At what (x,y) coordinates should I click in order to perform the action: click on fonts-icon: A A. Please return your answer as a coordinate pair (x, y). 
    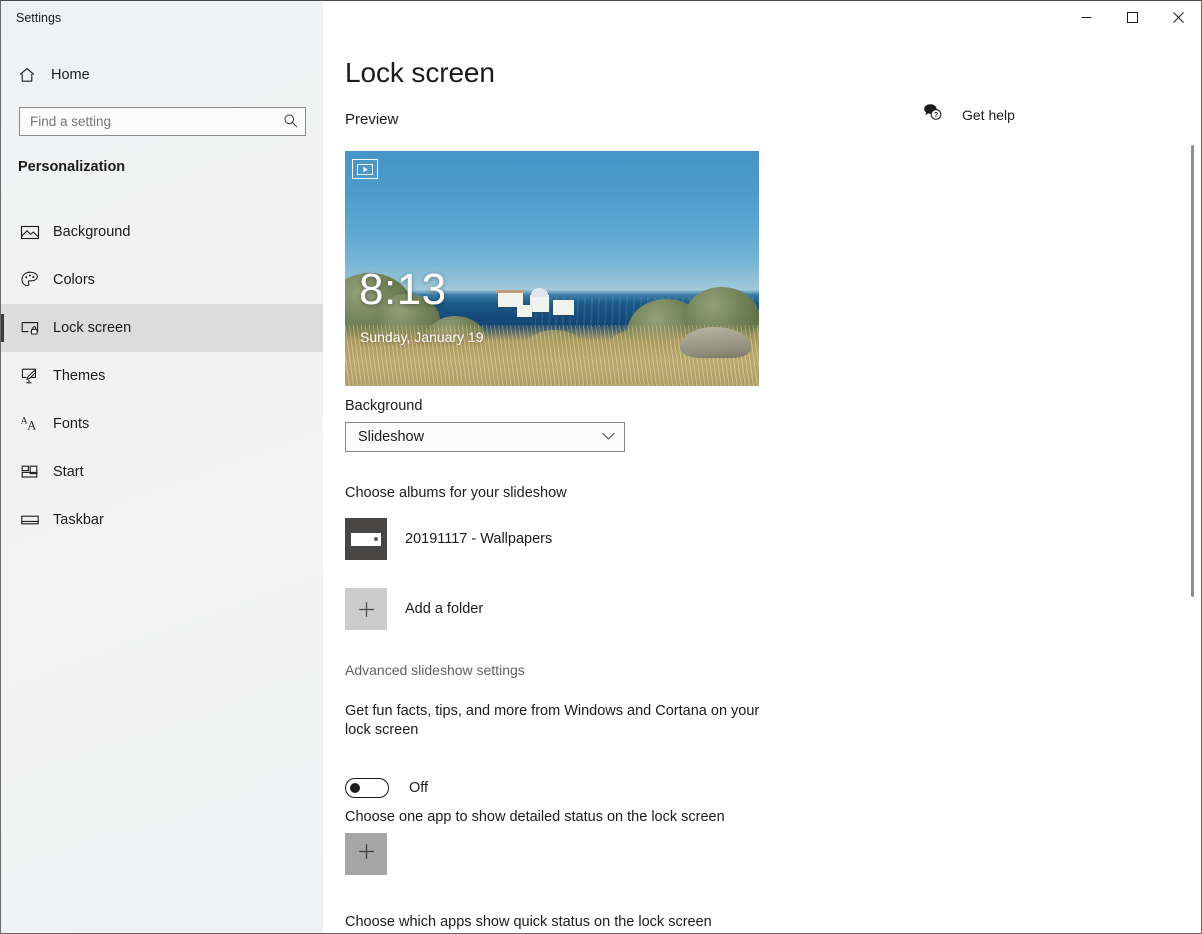
    Looking at the image, I should click on (30, 424).